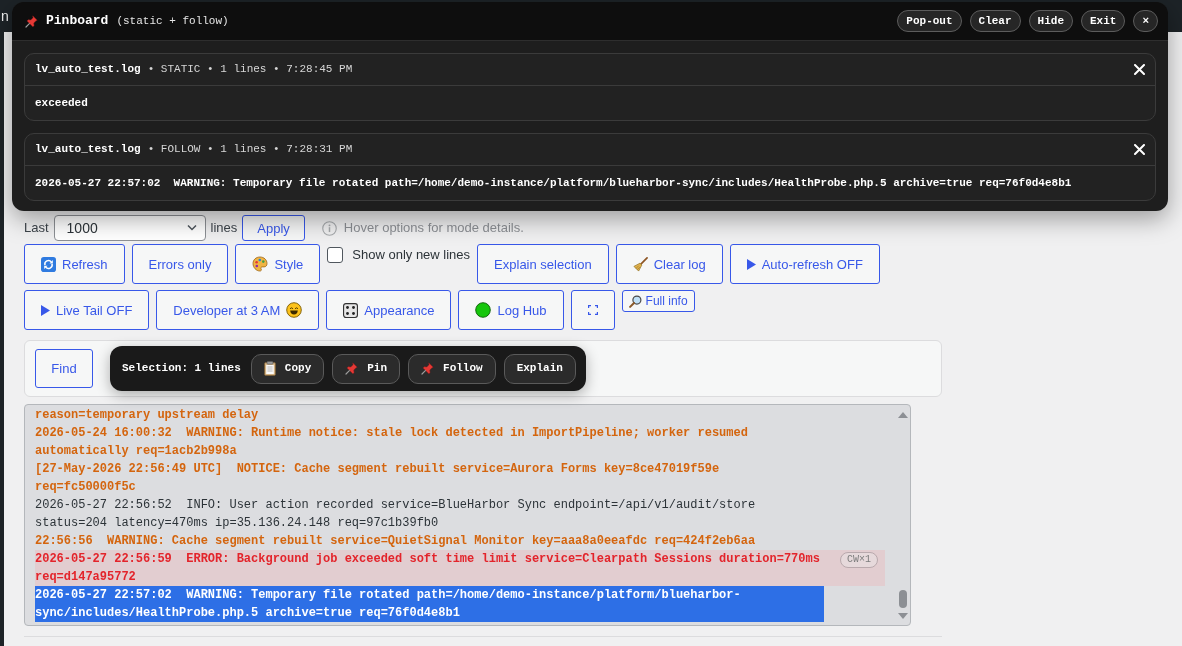  Describe the element at coordinates (1145, 21) in the screenshot. I see `close-button: ×` at that location.